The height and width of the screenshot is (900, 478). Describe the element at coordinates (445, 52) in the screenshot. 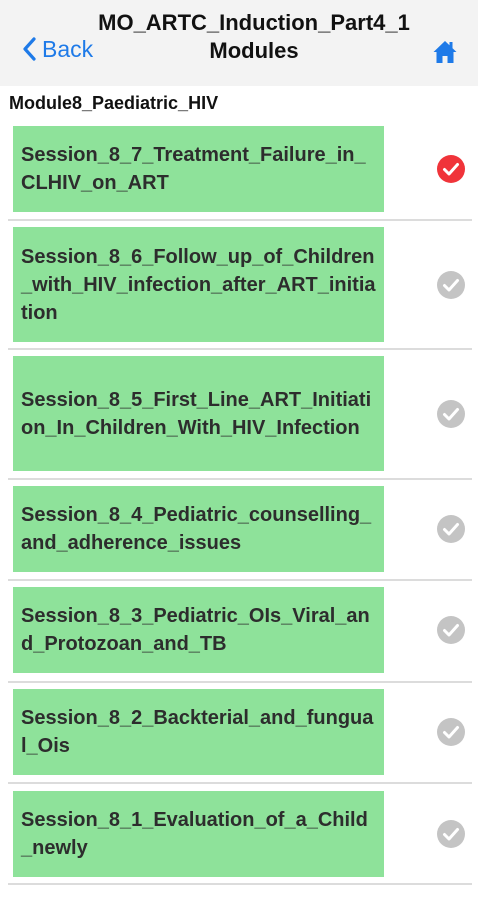

I see `home-icon` at that location.